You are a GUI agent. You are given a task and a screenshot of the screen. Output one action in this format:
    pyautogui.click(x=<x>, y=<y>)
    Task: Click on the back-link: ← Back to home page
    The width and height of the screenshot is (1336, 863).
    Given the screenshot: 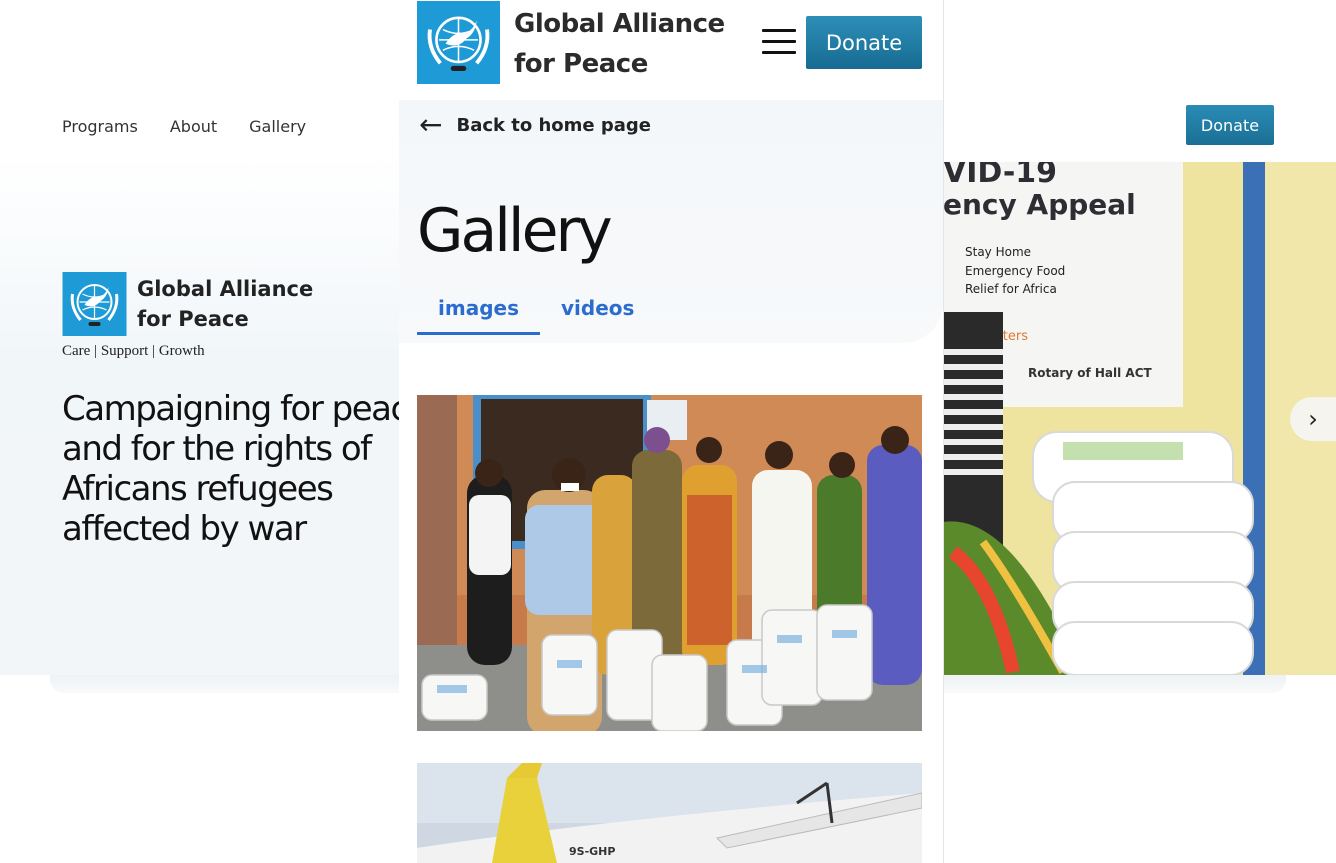 What is the action you would take?
    pyautogui.click(x=535, y=124)
    